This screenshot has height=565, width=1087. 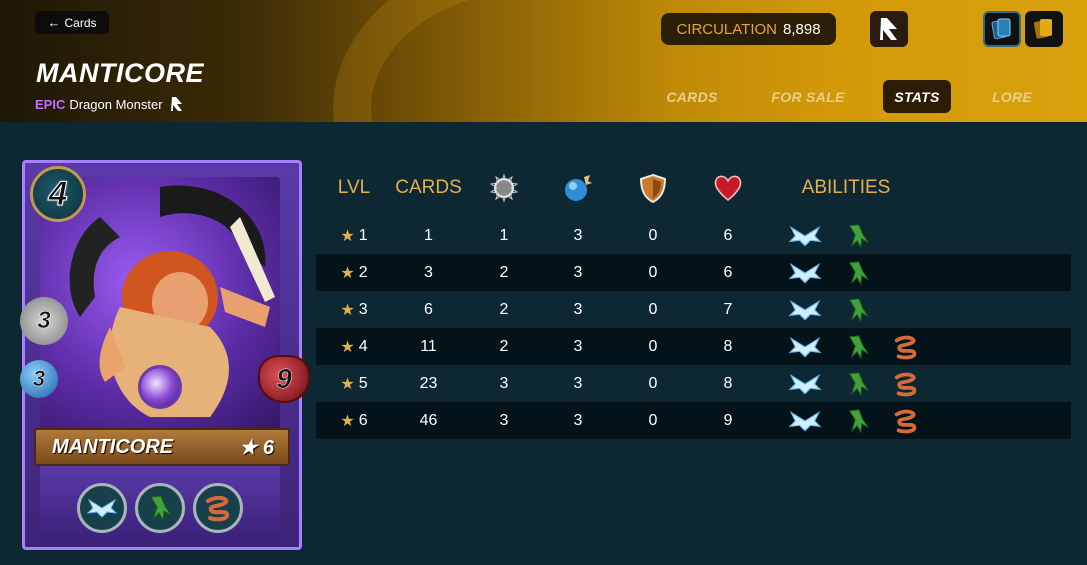 I want to click on speed-icon, so click(x=578, y=188).